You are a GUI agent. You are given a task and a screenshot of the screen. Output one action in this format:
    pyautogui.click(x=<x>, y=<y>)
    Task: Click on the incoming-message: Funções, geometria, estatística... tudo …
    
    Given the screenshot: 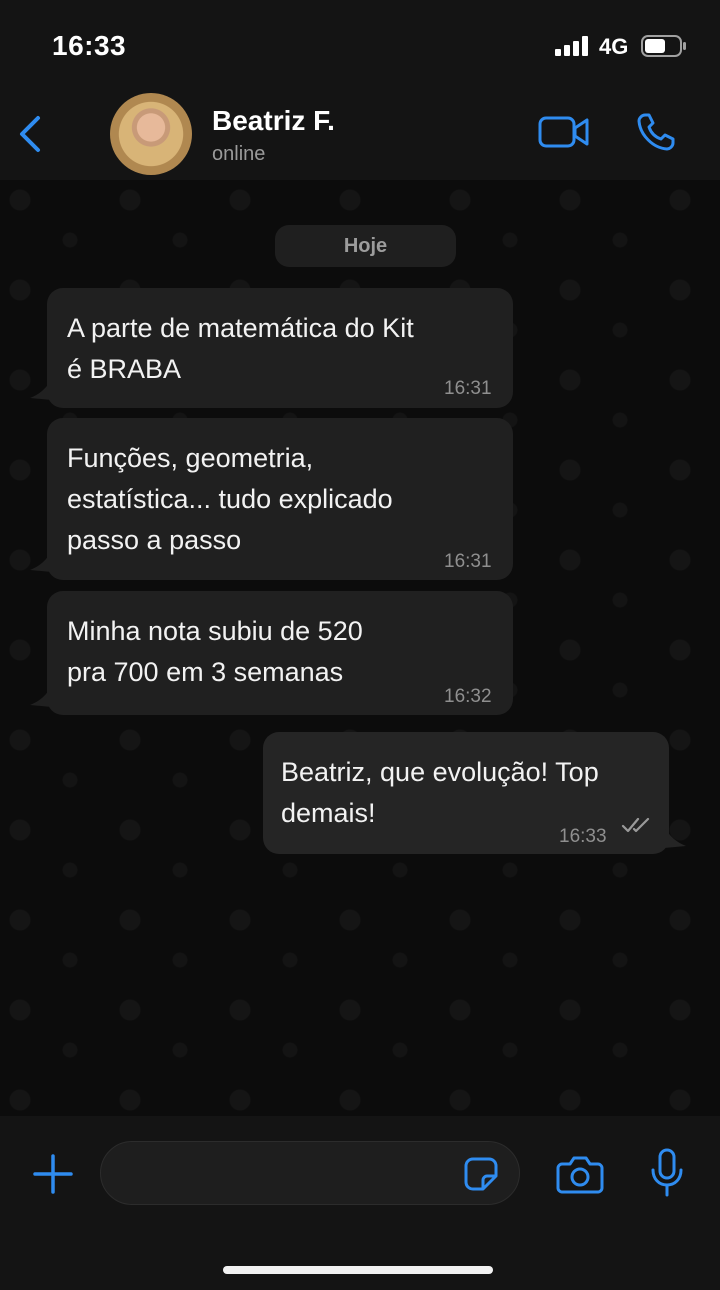 What is the action you would take?
    pyautogui.click(x=280, y=499)
    